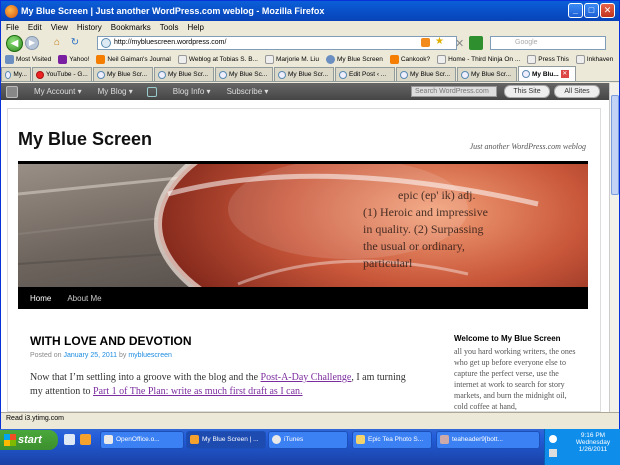 This screenshot has height=465, width=620. Describe the element at coordinates (409, 59) in the screenshot. I see `bookmark-item: Cankook?` at that location.